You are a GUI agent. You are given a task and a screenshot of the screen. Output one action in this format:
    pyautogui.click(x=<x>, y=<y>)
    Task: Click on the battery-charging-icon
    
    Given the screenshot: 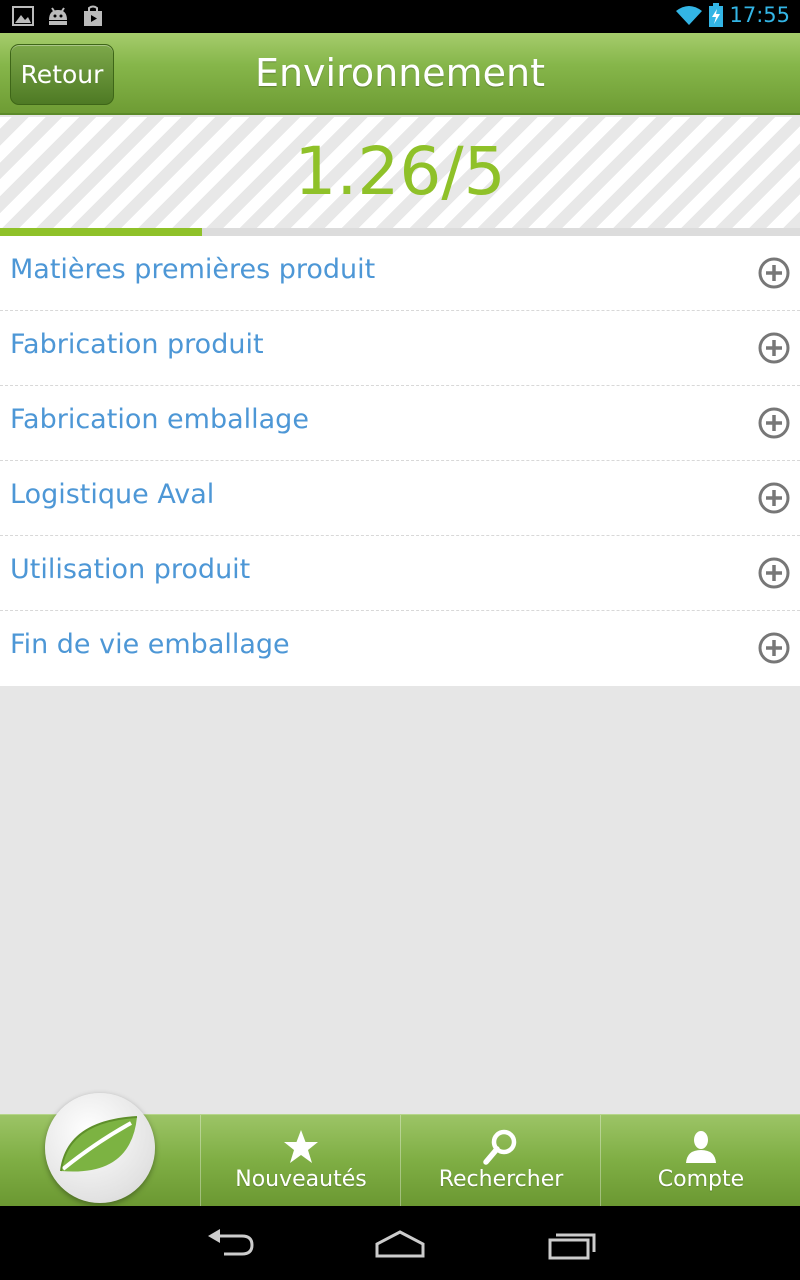 What is the action you would take?
    pyautogui.click(x=716, y=15)
    